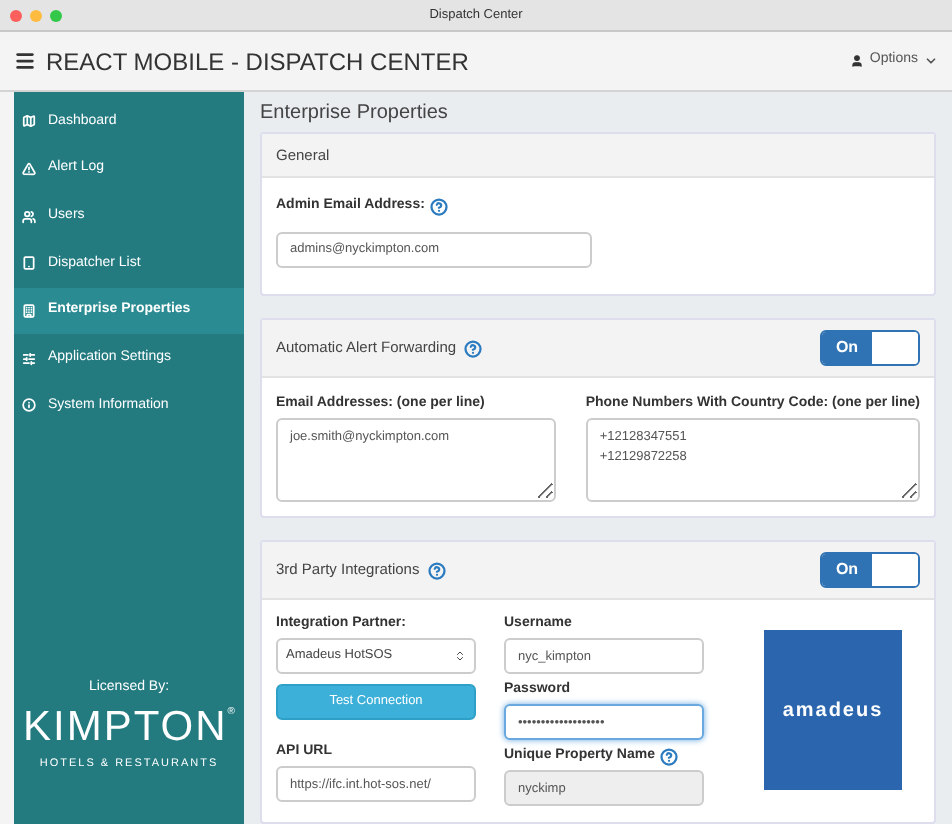  What do you see at coordinates (29, 311) in the screenshot?
I see `building-icon` at bounding box center [29, 311].